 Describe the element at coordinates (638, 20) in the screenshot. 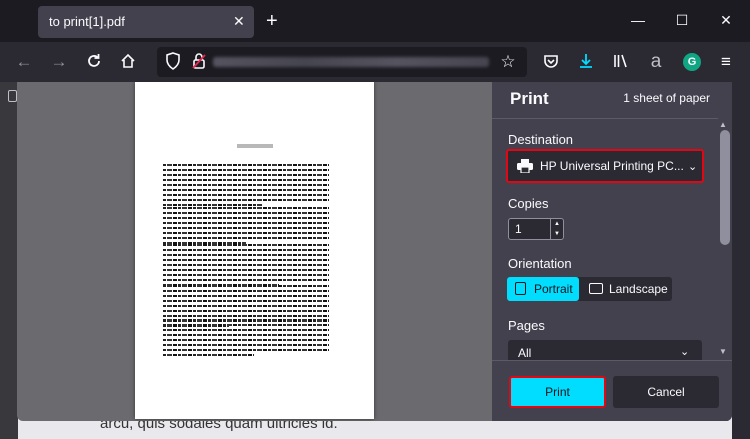

I see `minimize-icon: —` at that location.